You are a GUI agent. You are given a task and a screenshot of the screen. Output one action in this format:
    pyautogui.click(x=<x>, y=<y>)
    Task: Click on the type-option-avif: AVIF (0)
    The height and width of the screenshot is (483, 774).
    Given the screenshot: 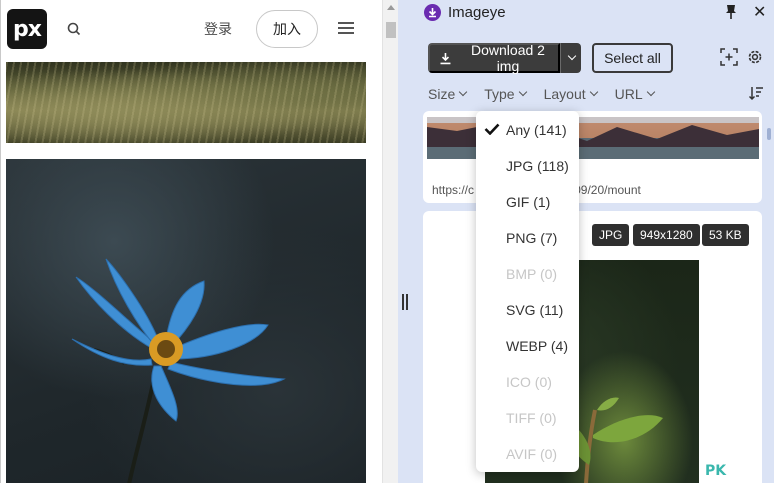 What is the action you would take?
    pyautogui.click(x=532, y=454)
    